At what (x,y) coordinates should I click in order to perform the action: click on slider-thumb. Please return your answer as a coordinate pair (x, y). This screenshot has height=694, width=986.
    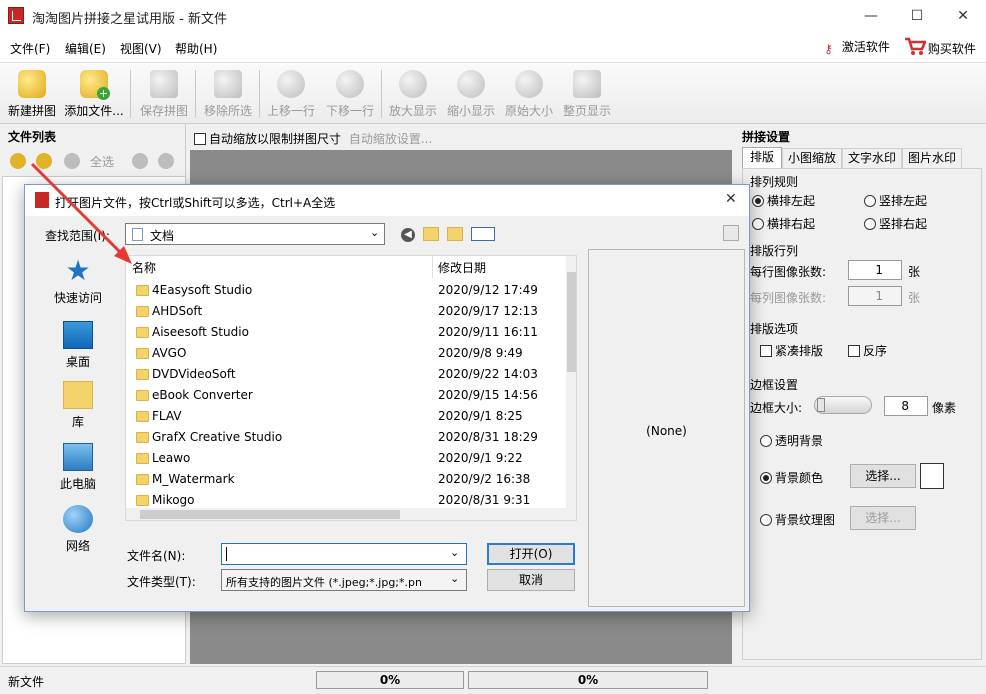
    Looking at the image, I should click on (821, 405).